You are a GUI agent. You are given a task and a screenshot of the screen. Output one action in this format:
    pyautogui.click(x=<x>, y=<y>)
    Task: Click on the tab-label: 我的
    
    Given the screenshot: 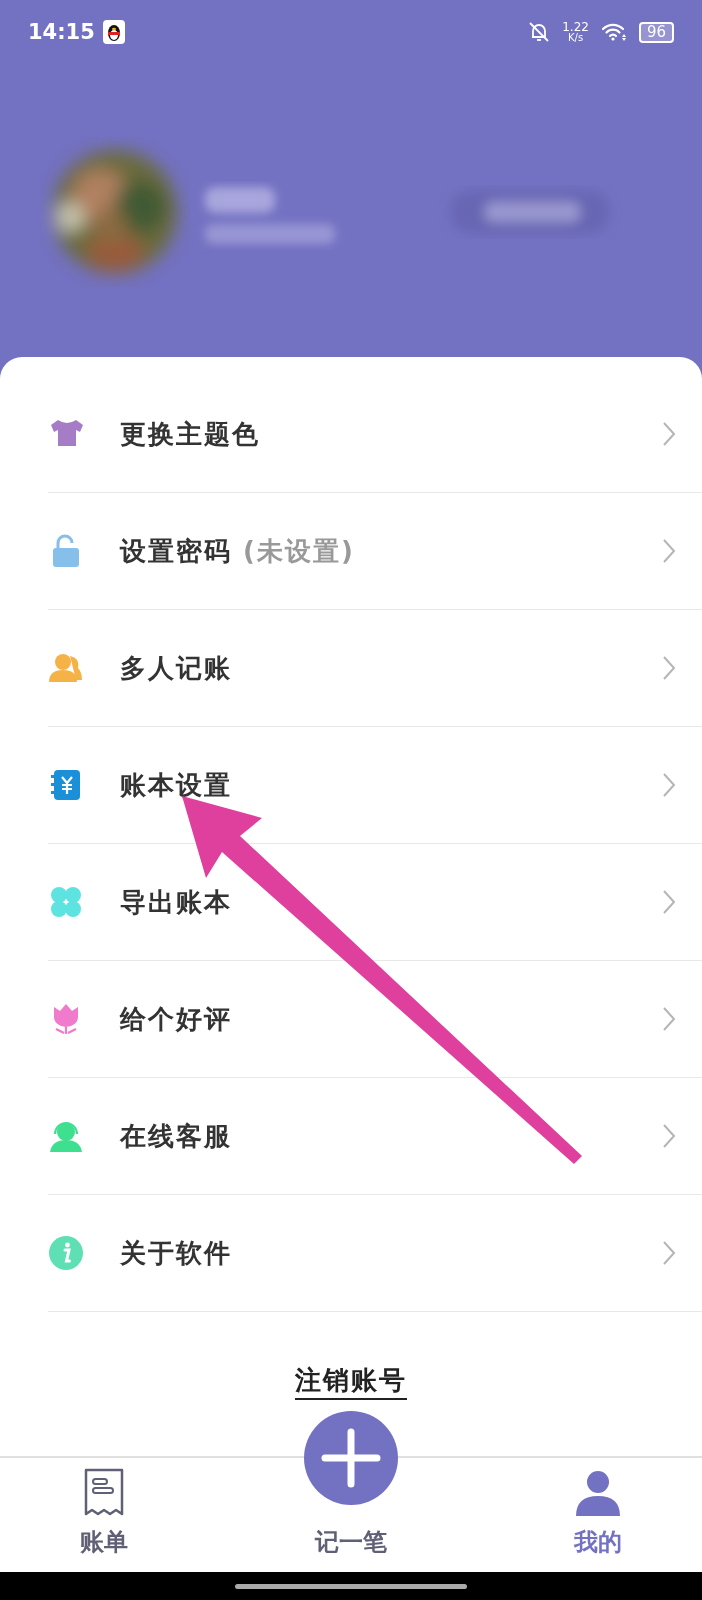 What is the action you would take?
    pyautogui.click(x=598, y=1542)
    